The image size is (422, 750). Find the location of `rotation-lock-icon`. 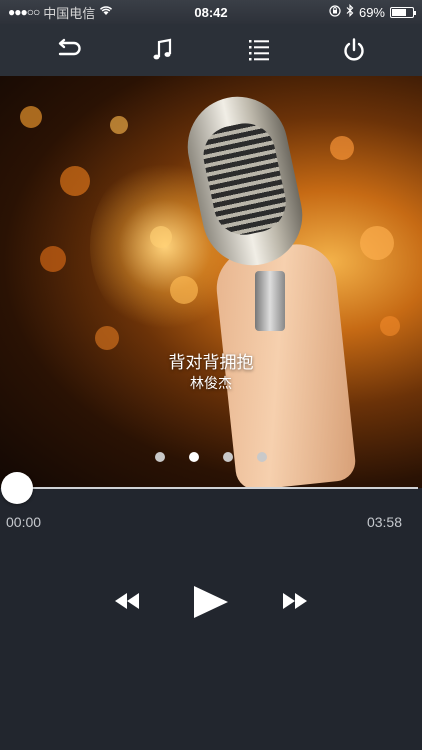

rotation-lock-icon is located at coordinates (335, 12).